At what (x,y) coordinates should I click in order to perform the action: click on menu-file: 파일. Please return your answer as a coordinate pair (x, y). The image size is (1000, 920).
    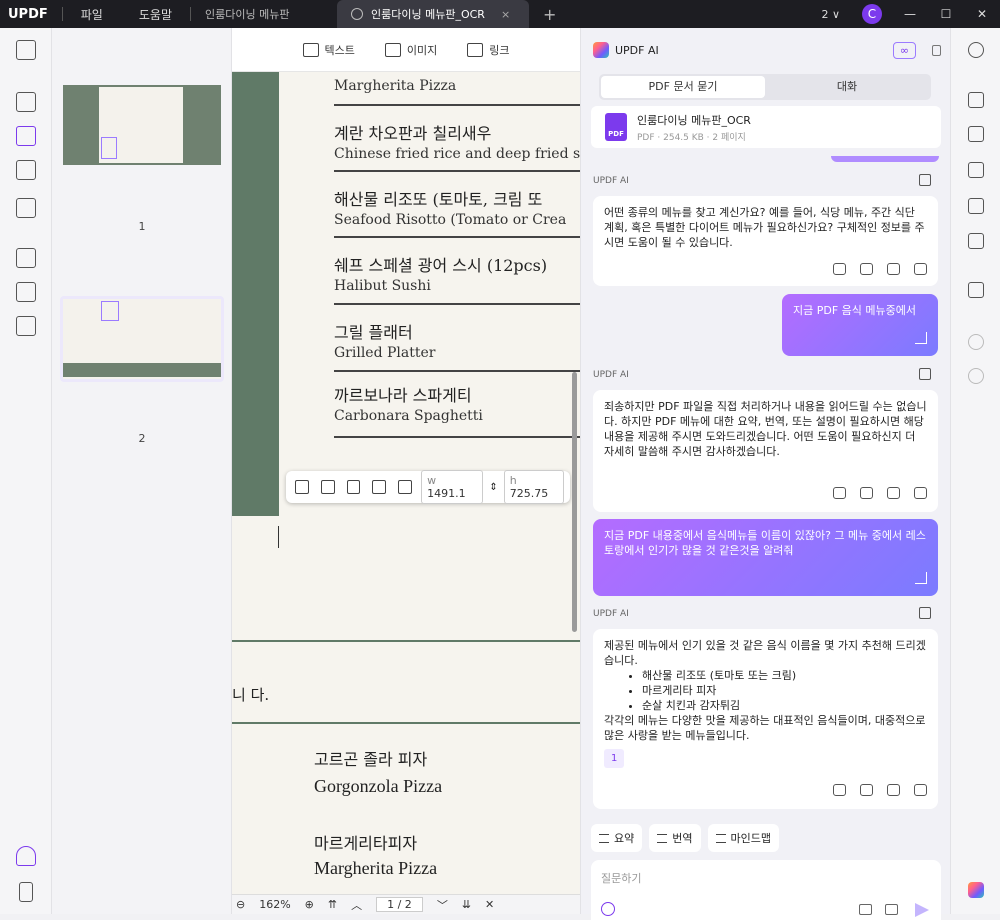
    Looking at the image, I should click on (92, 14).